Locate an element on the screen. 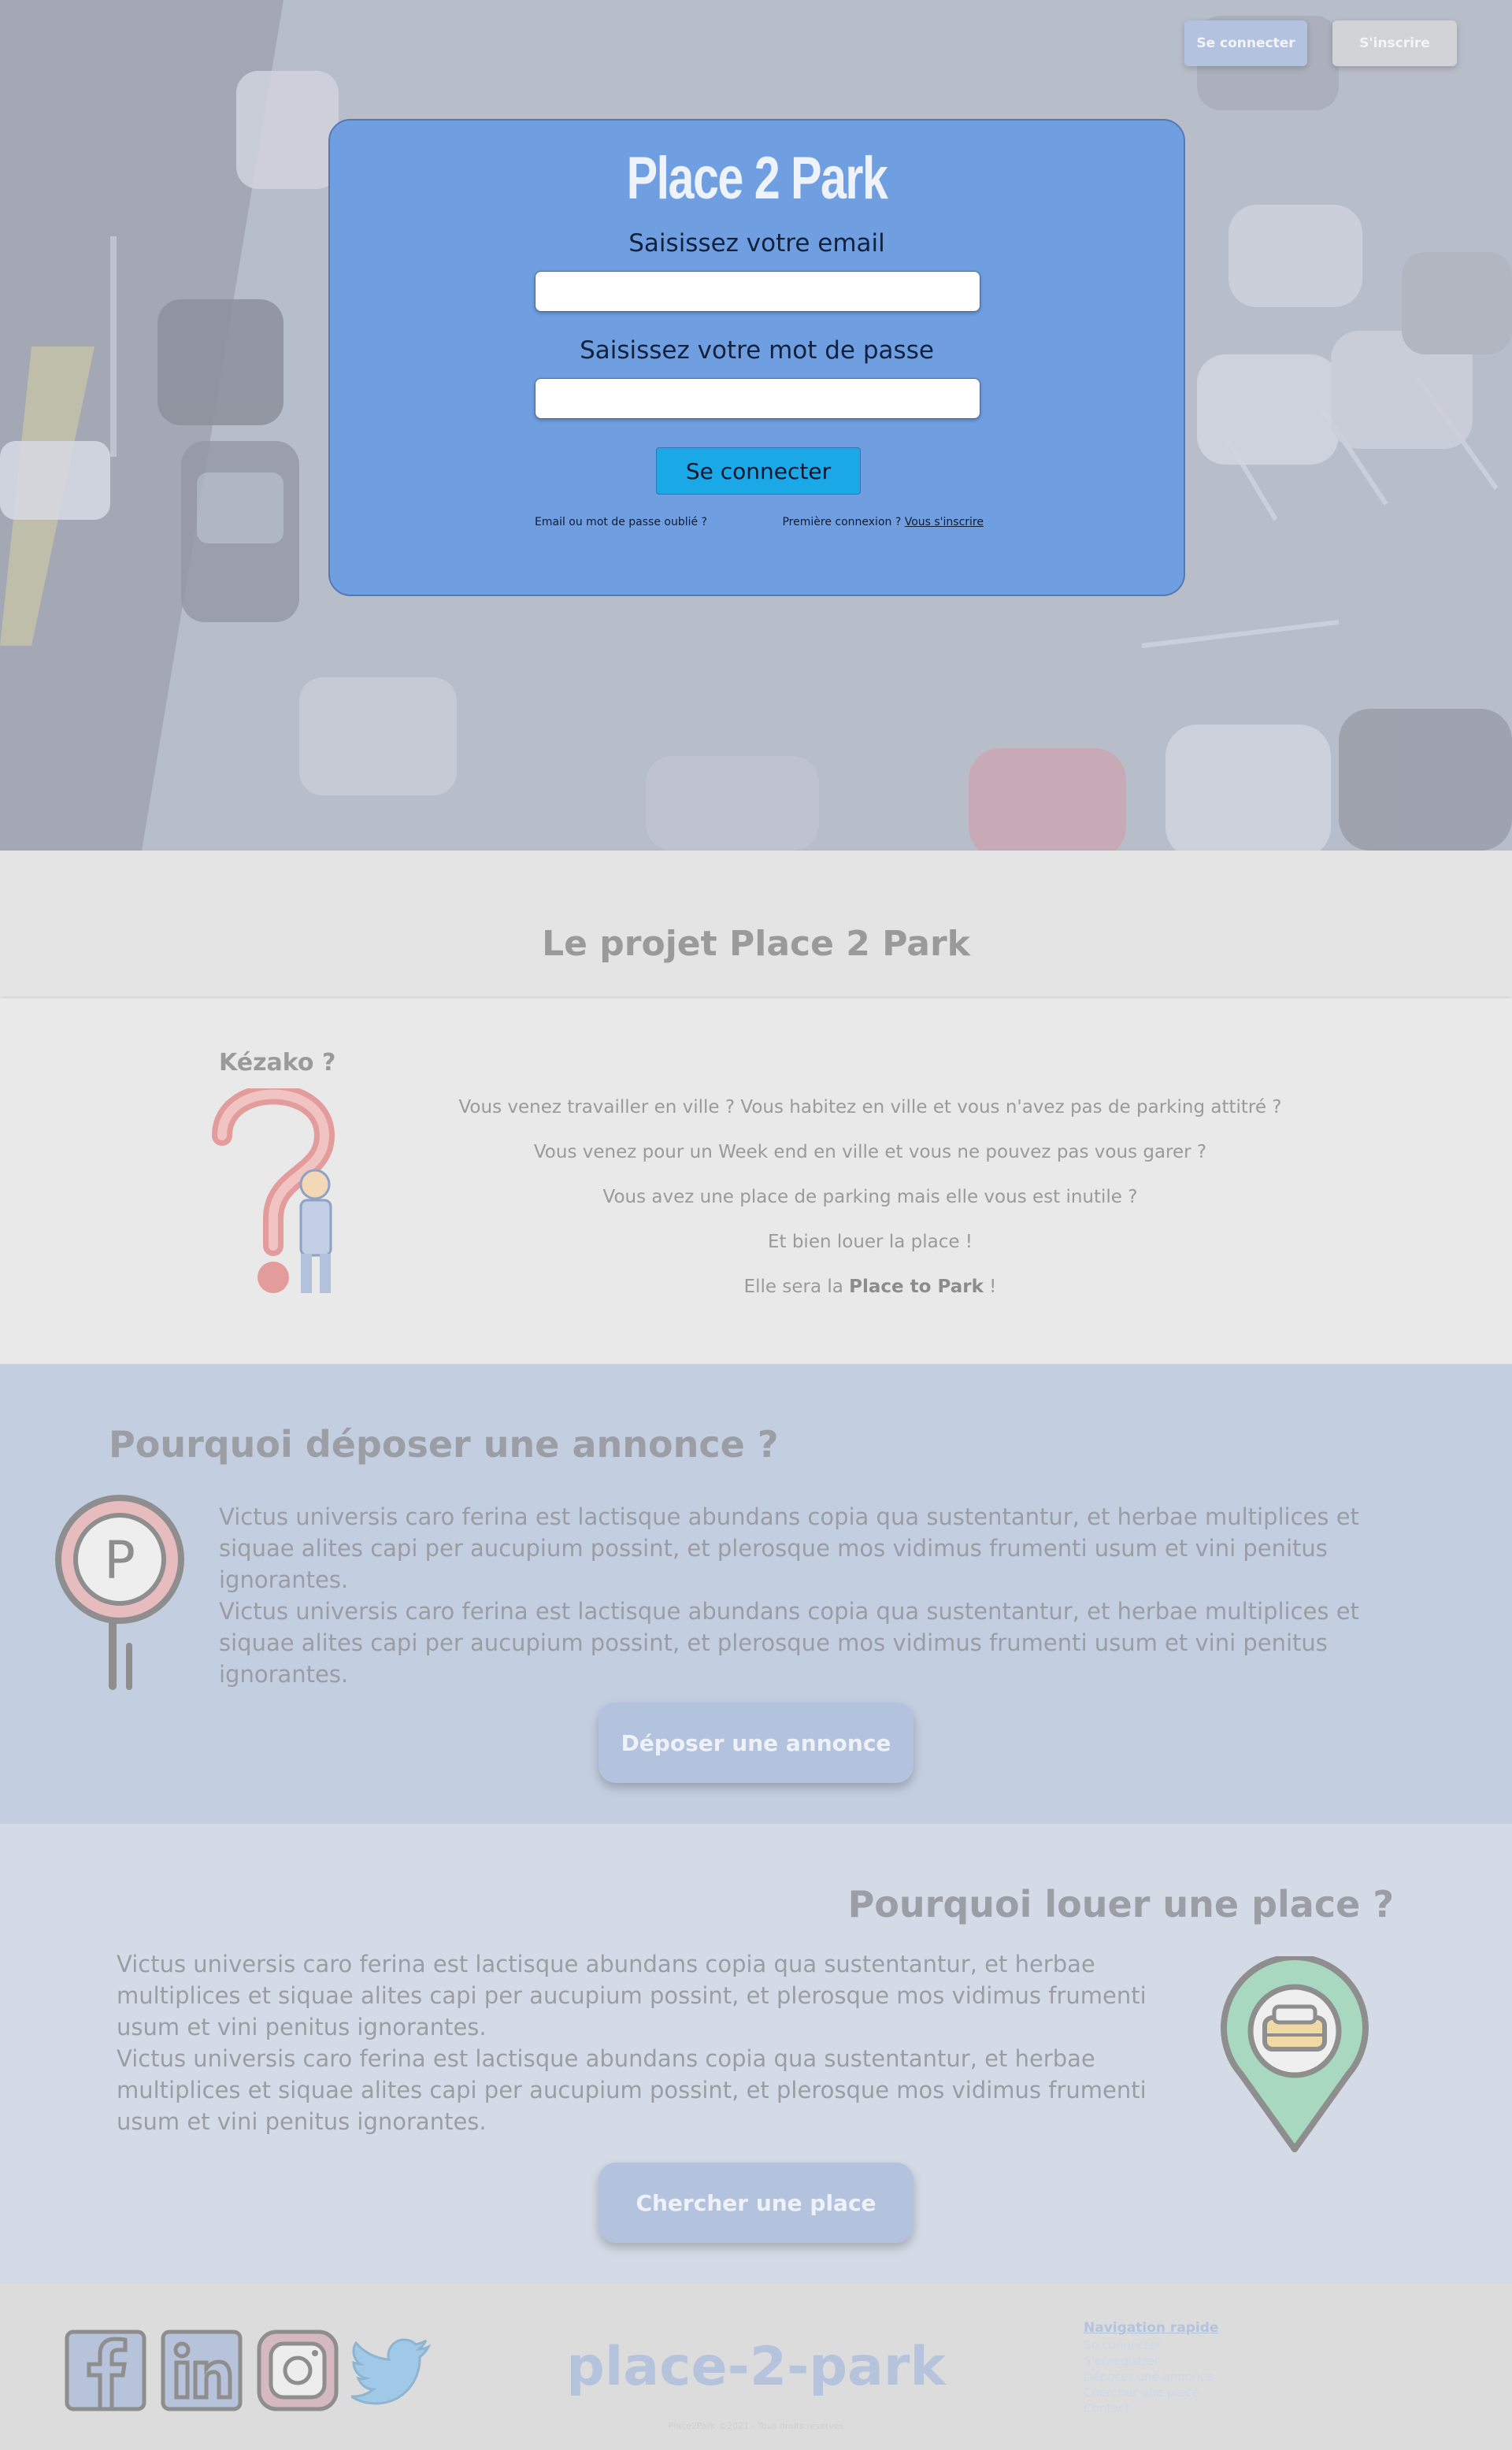 The image size is (1512, 2450). password-field is located at coordinates (757, 398).